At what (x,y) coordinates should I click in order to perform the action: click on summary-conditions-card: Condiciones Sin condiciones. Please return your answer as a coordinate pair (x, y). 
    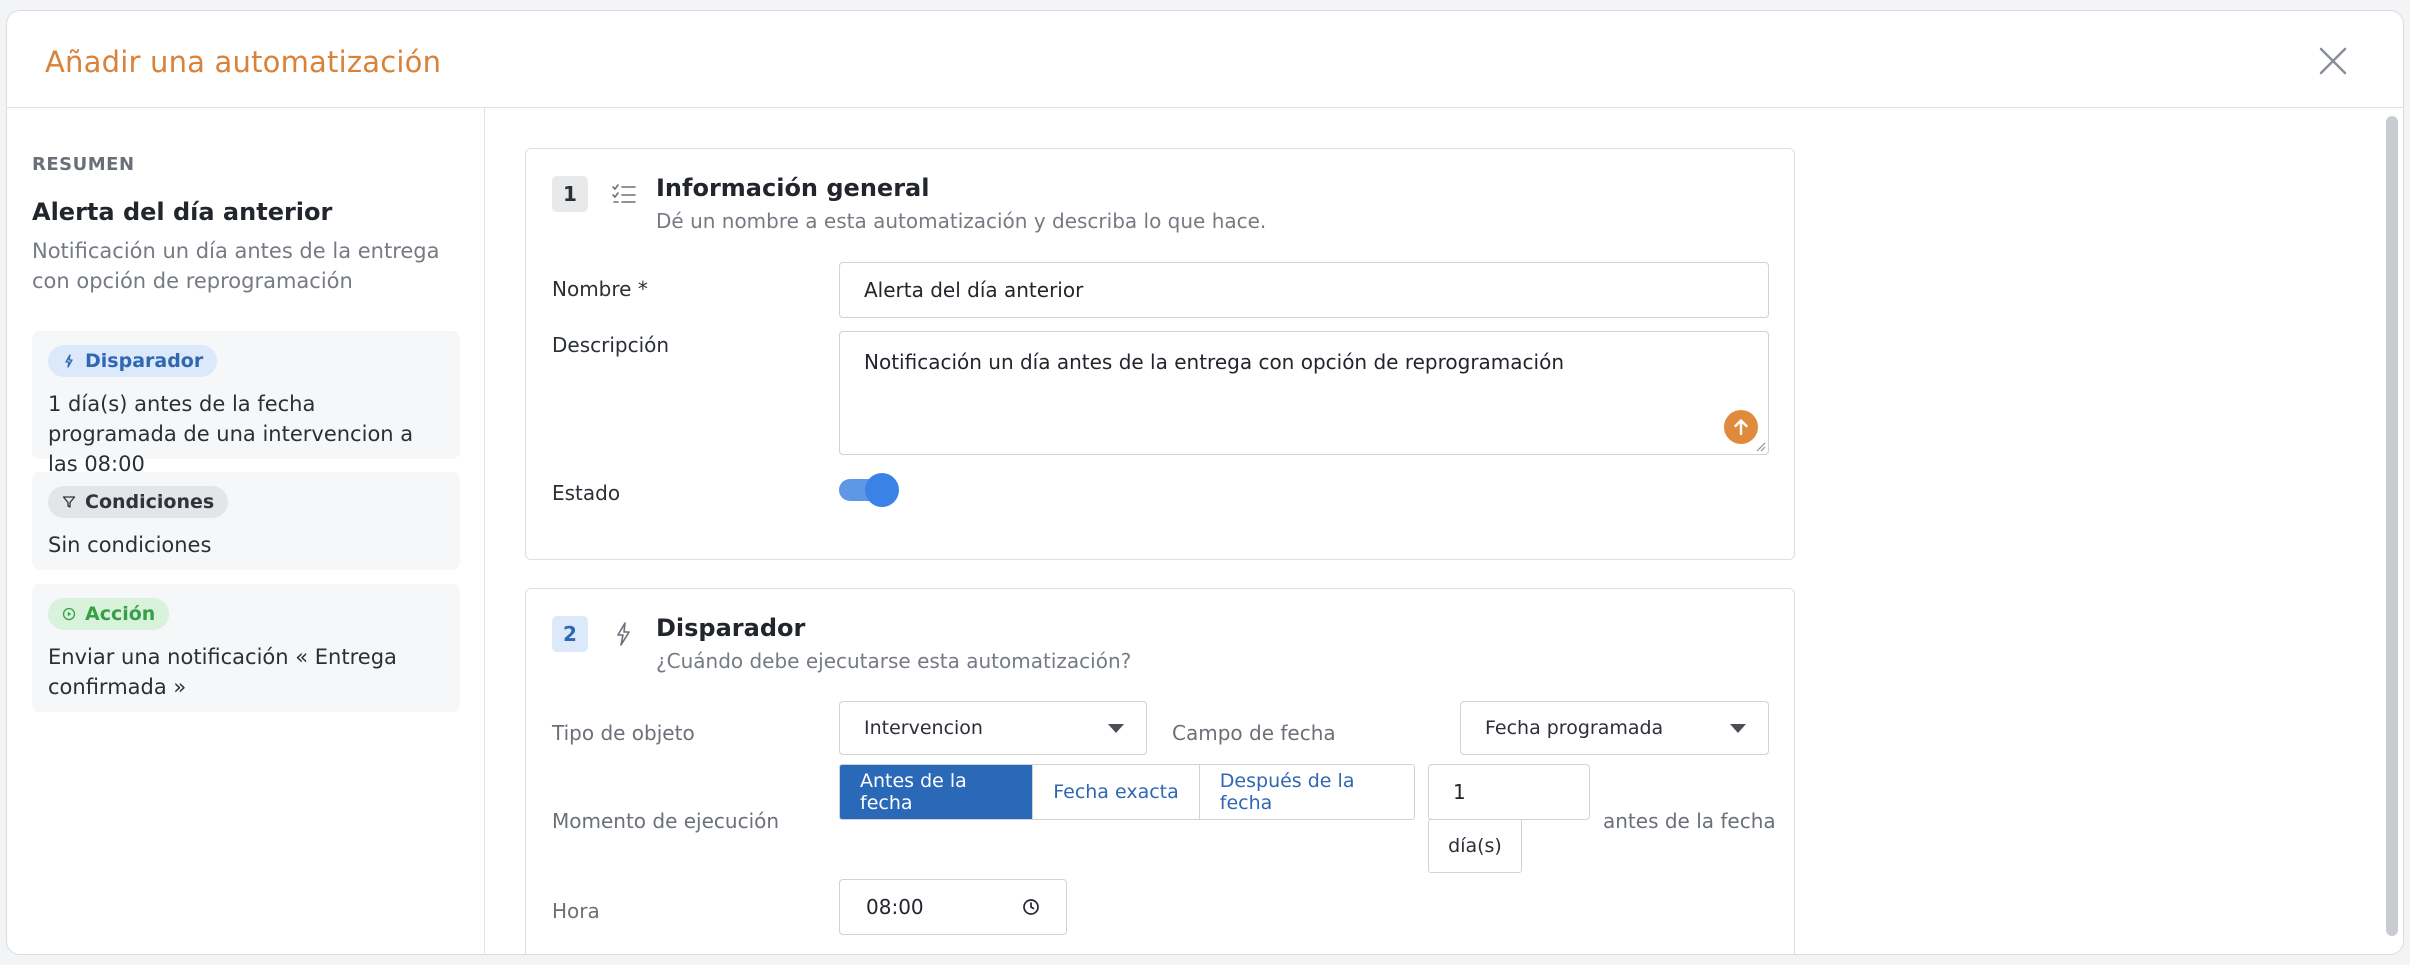
    Looking at the image, I should click on (246, 521).